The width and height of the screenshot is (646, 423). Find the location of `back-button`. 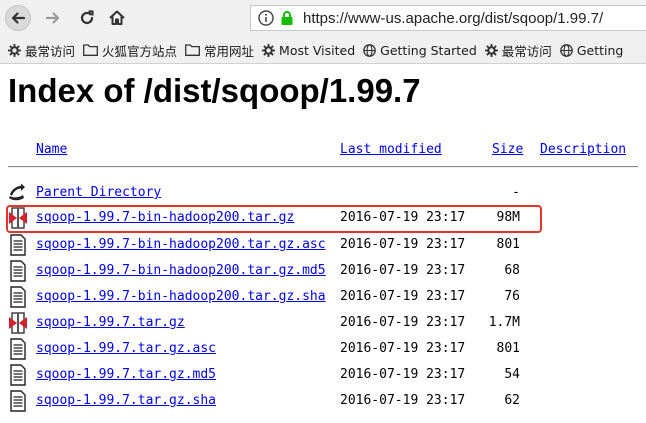

back-button is located at coordinates (18, 18).